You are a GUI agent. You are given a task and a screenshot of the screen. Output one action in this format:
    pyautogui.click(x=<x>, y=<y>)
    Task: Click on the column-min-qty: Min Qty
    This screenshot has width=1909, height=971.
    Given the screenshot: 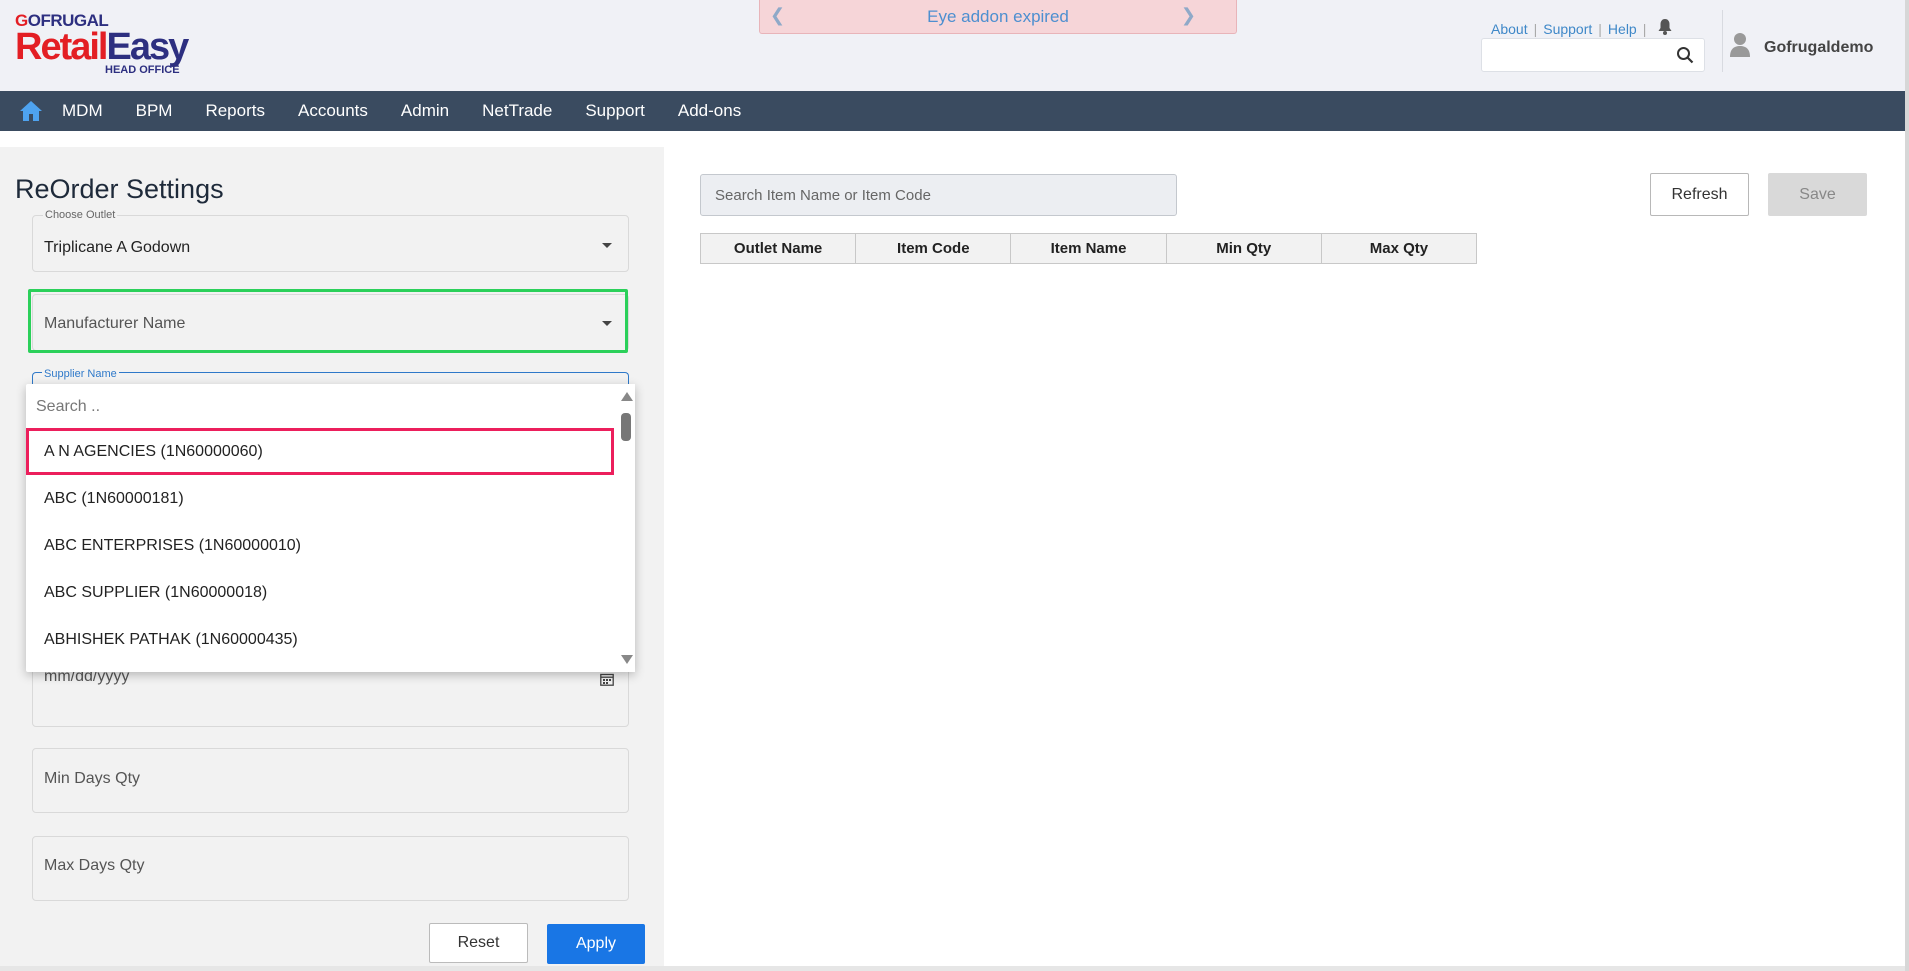 What is the action you would take?
    pyautogui.click(x=1244, y=248)
    